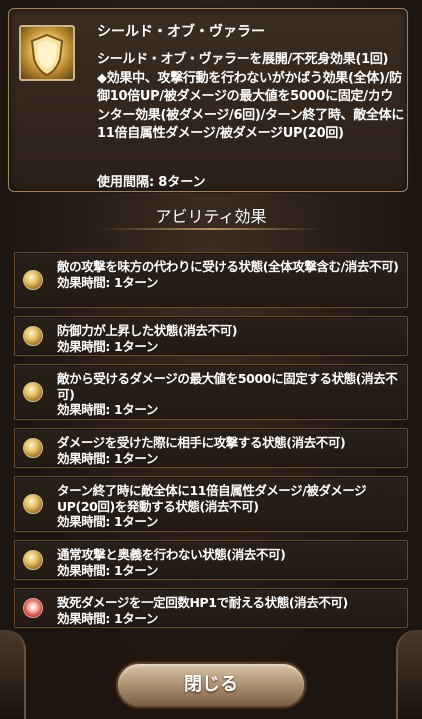 The height and width of the screenshot is (719, 422). What do you see at coordinates (147, 330) in the screenshot?
I see `effect-text: 防御力が上昇した状態(消去不可)` at bounding box center [147, 330].